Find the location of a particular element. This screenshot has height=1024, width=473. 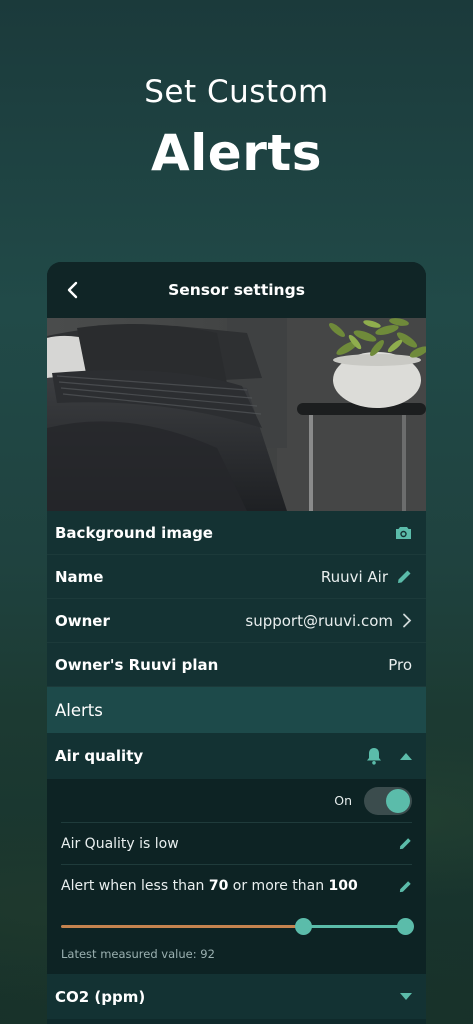

plan-label: Owner's Ruuvi plan is located at coordinates (137, 664).